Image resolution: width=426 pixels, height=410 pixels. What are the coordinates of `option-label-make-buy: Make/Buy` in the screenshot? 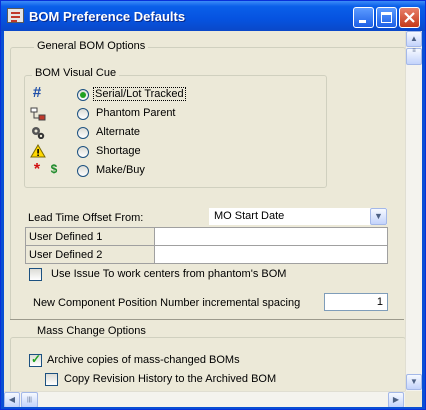 It's located at (120, 170).